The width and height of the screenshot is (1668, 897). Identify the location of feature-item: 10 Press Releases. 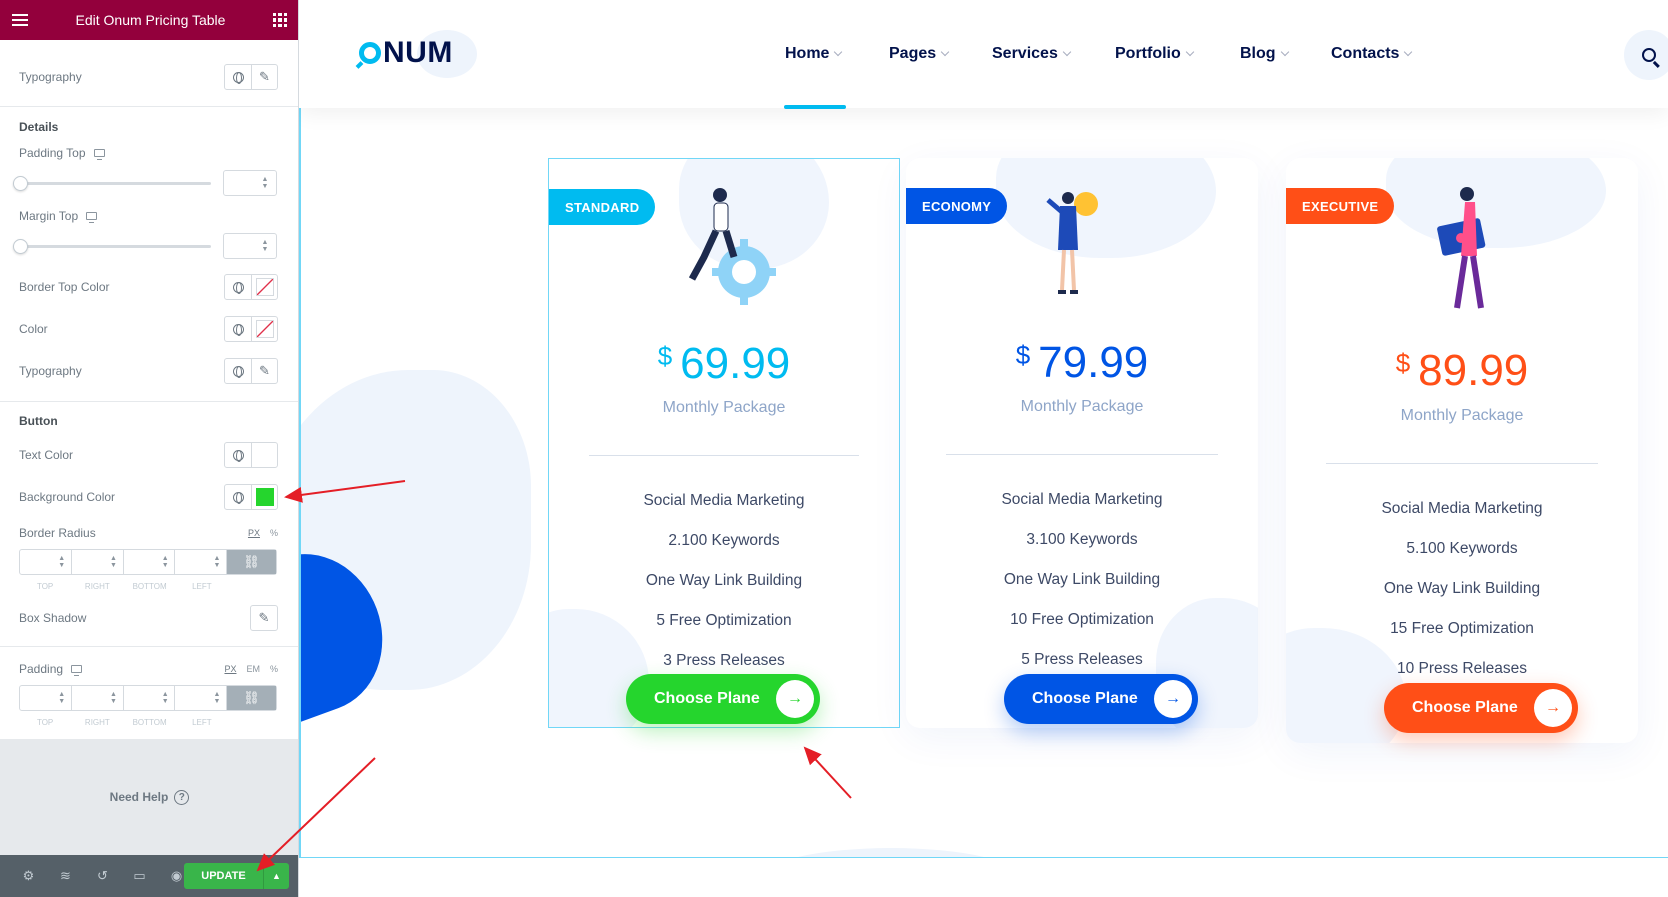
(1462, 668).